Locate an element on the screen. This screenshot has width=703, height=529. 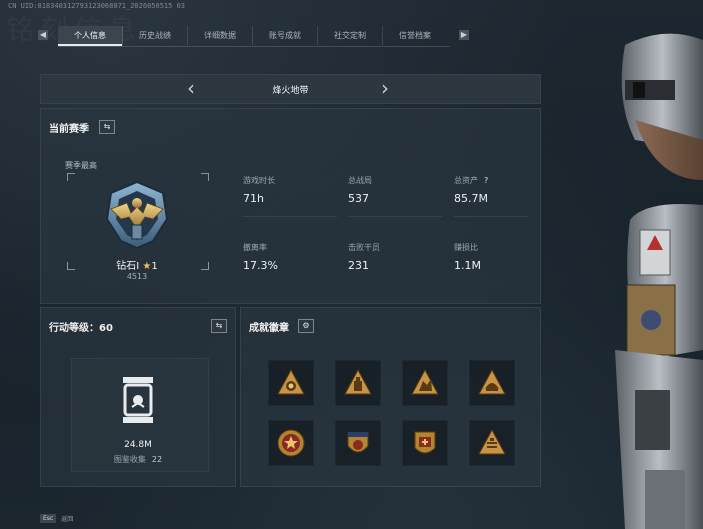
tab-underline is located at coordinates (254, 46).